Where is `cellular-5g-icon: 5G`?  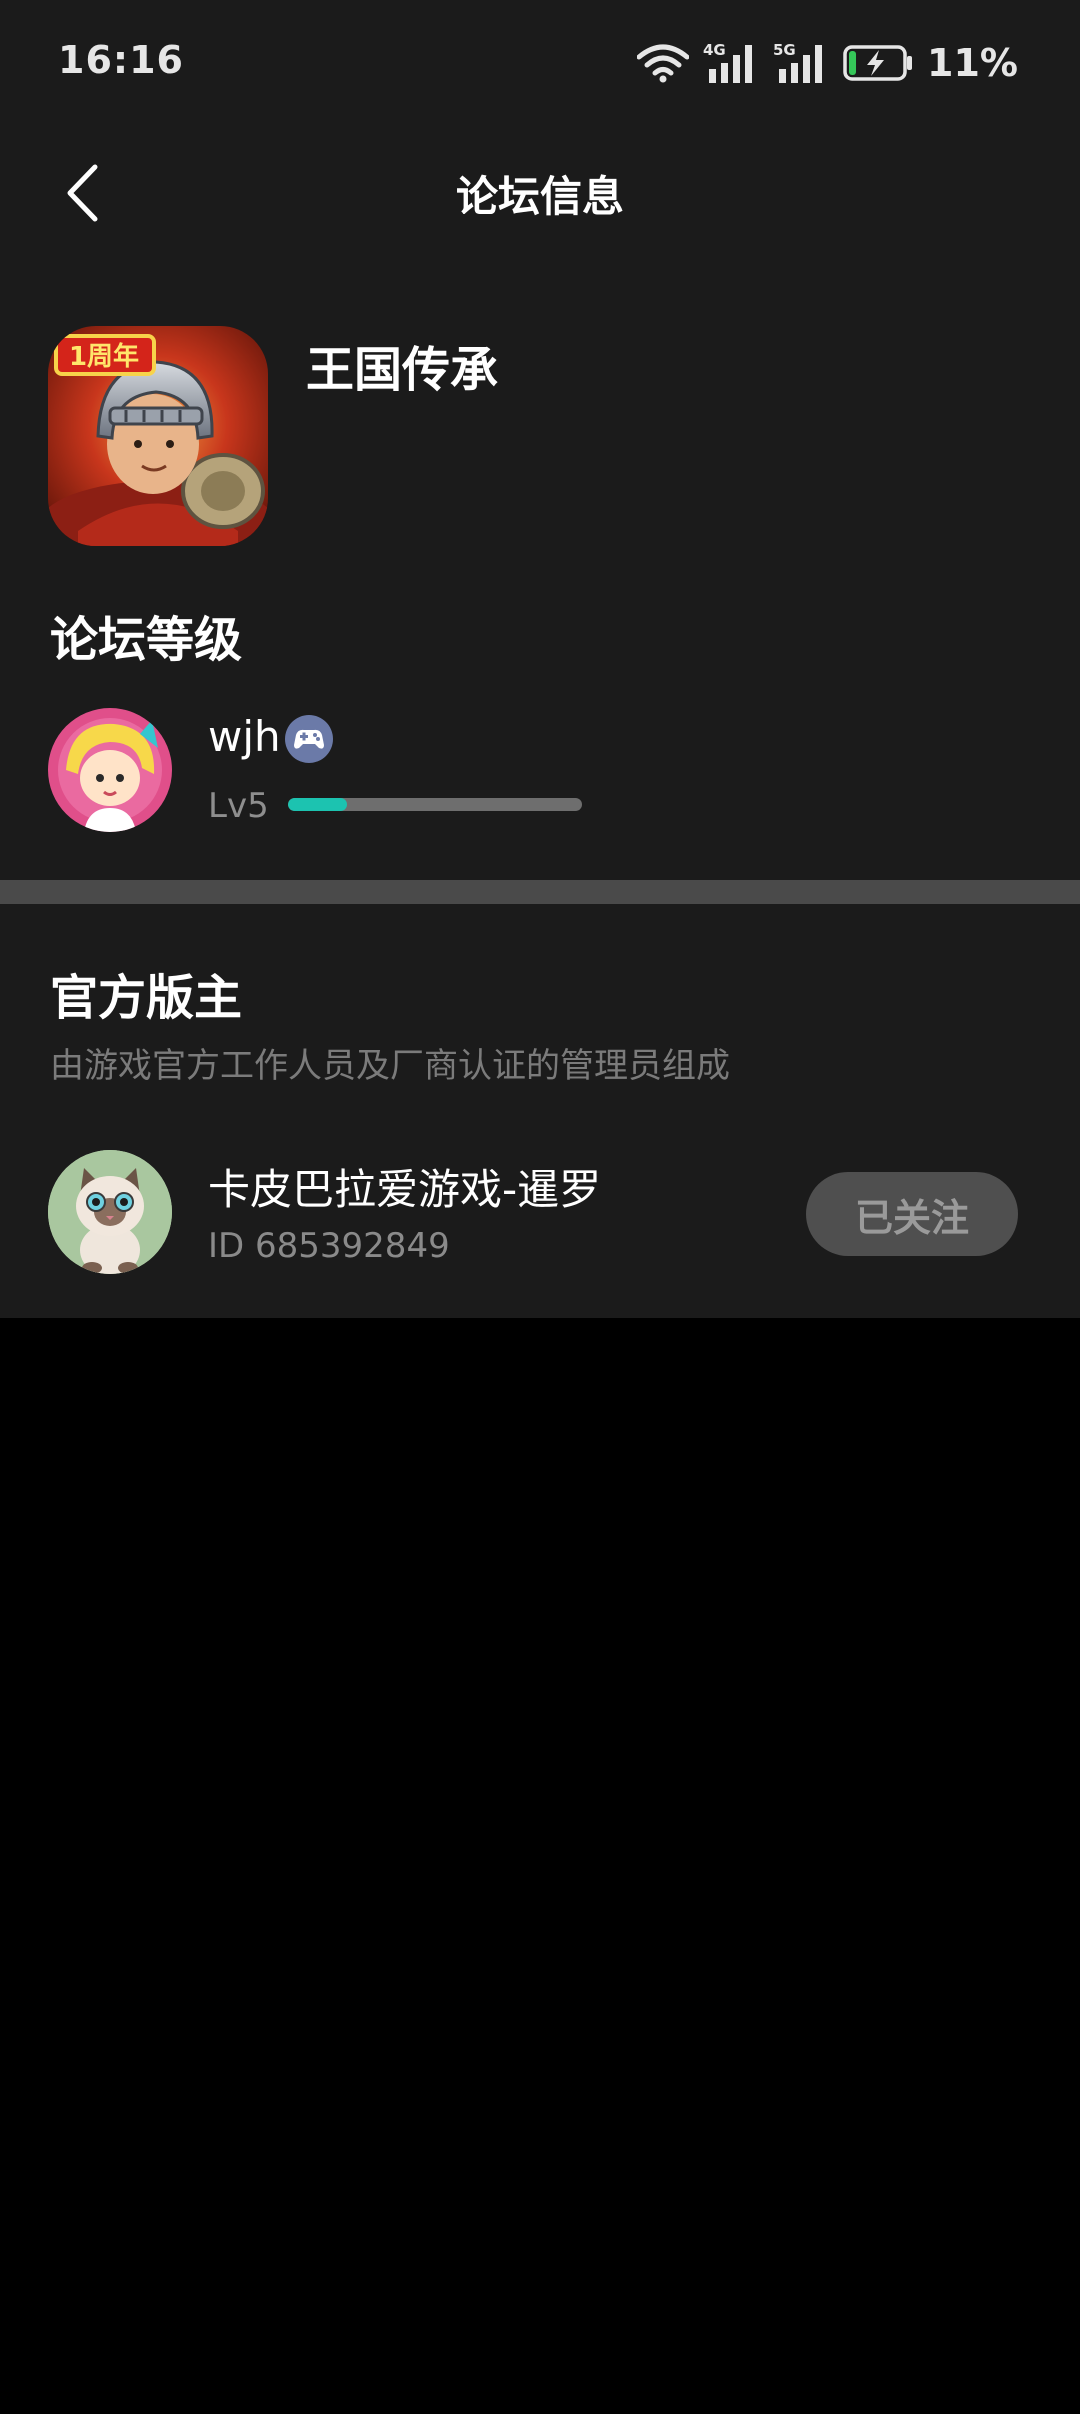 cellular-5g-icon: 5G is located at coordinates (798, 62).